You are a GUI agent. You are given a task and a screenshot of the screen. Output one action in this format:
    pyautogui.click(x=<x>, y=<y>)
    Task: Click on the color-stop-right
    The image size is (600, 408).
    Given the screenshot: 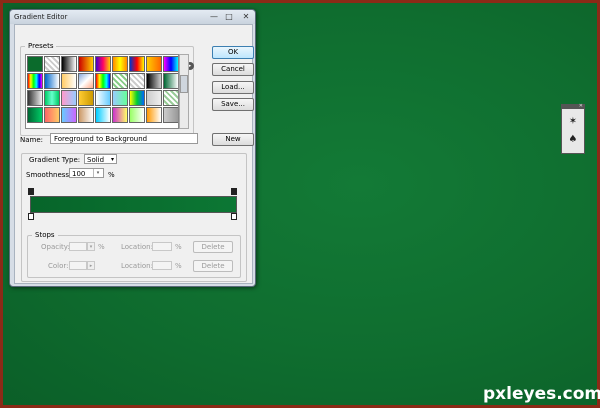 What is the action you would take?
    pyautogui.click(x=234, y=216)
    